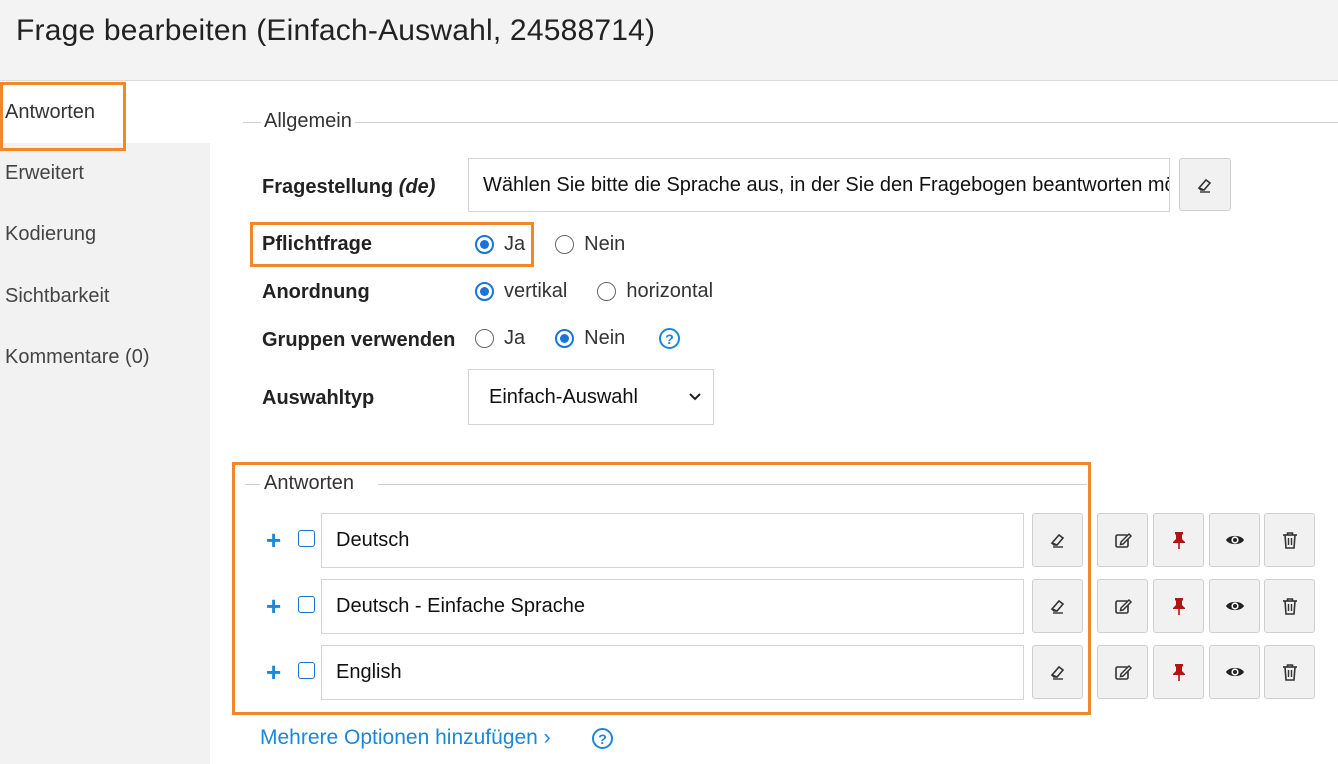 This screenshot has width=1338, height=764. I want to click on general-legend: Allgemein, so click(308, 121).